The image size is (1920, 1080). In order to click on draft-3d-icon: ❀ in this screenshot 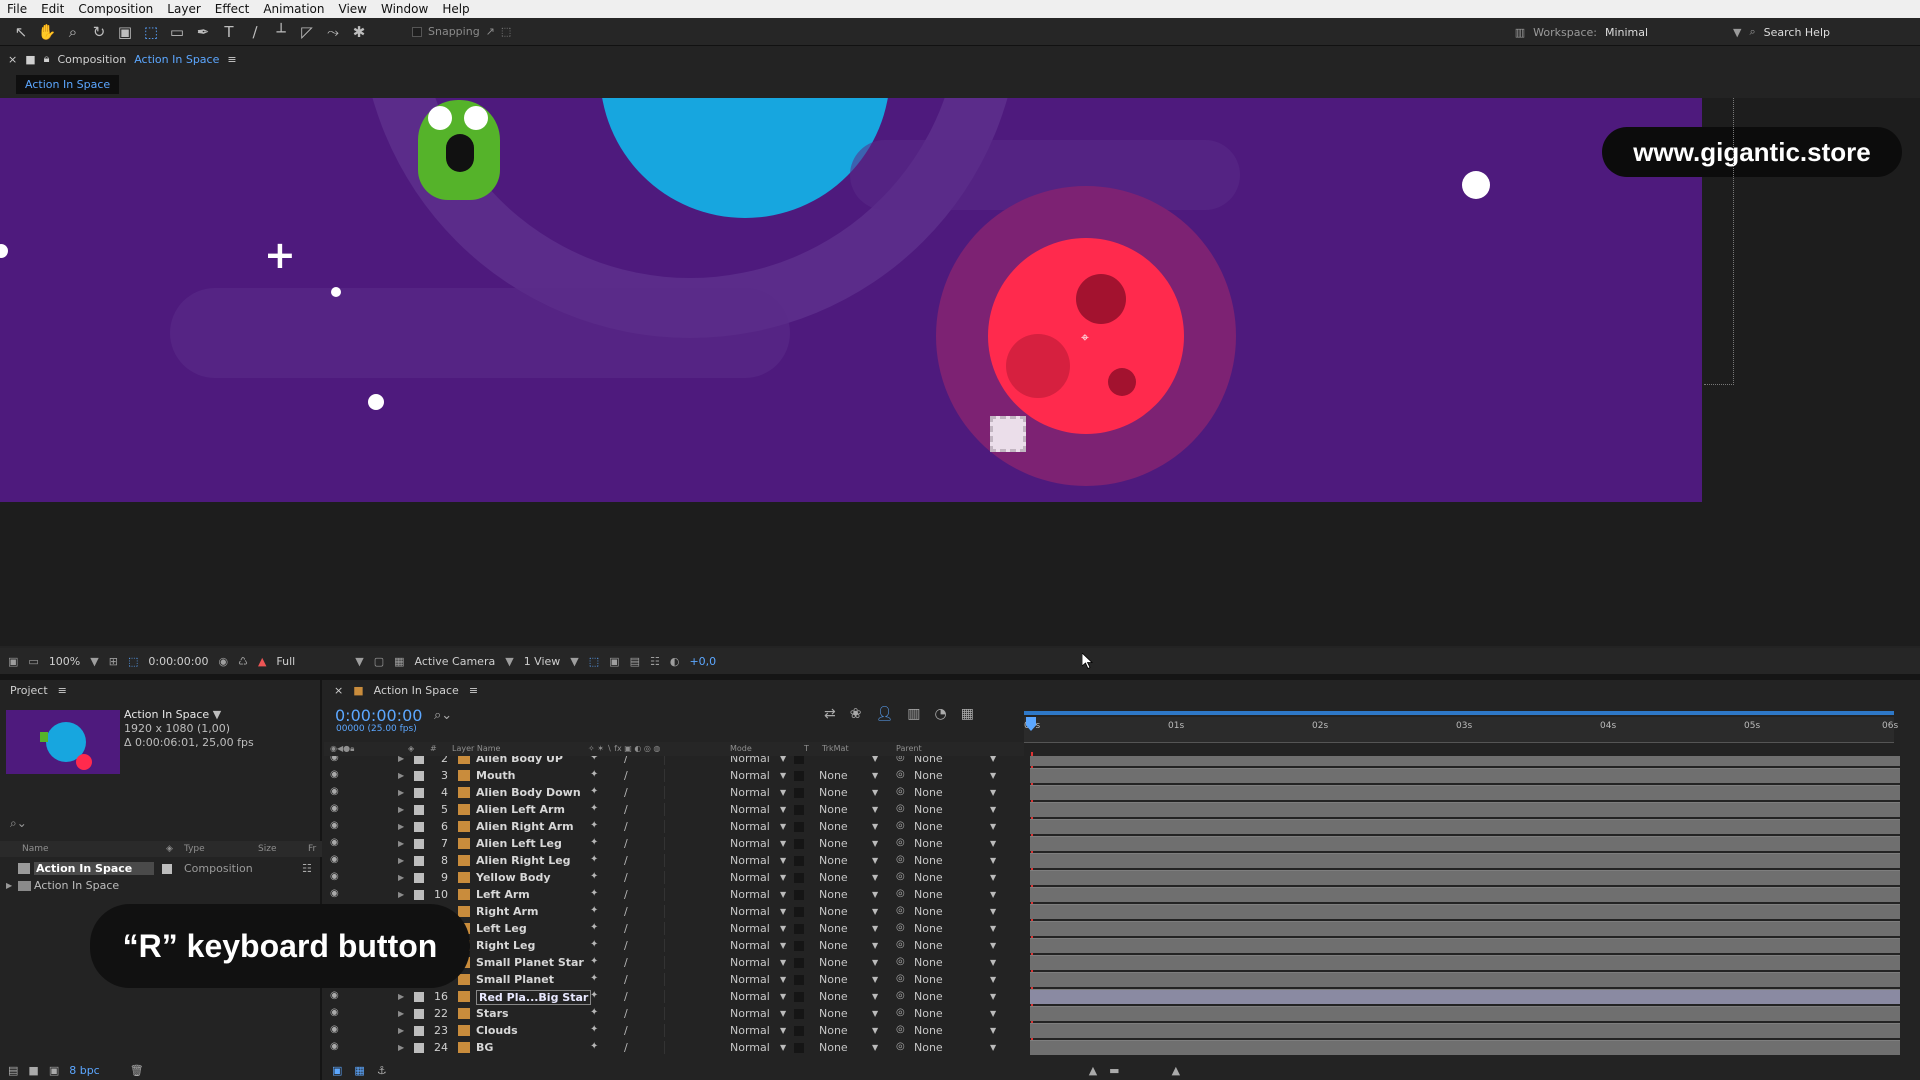, I will do `click(856, 714)`.